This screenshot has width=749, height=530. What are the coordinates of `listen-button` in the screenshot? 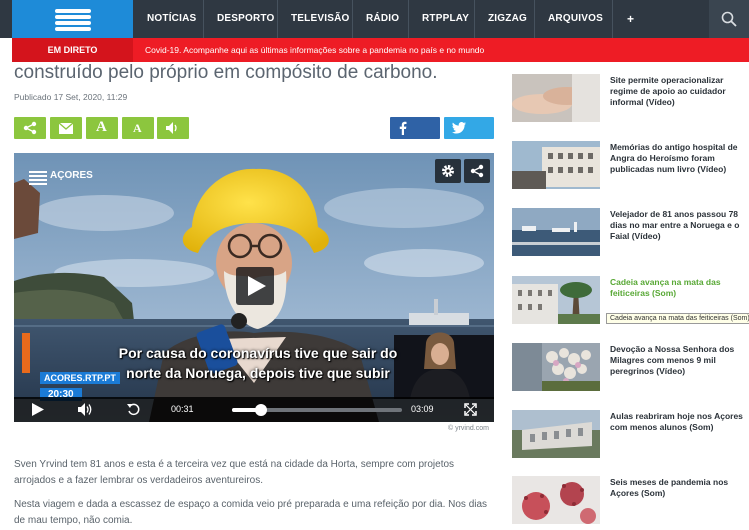 It's located at (173, 128).